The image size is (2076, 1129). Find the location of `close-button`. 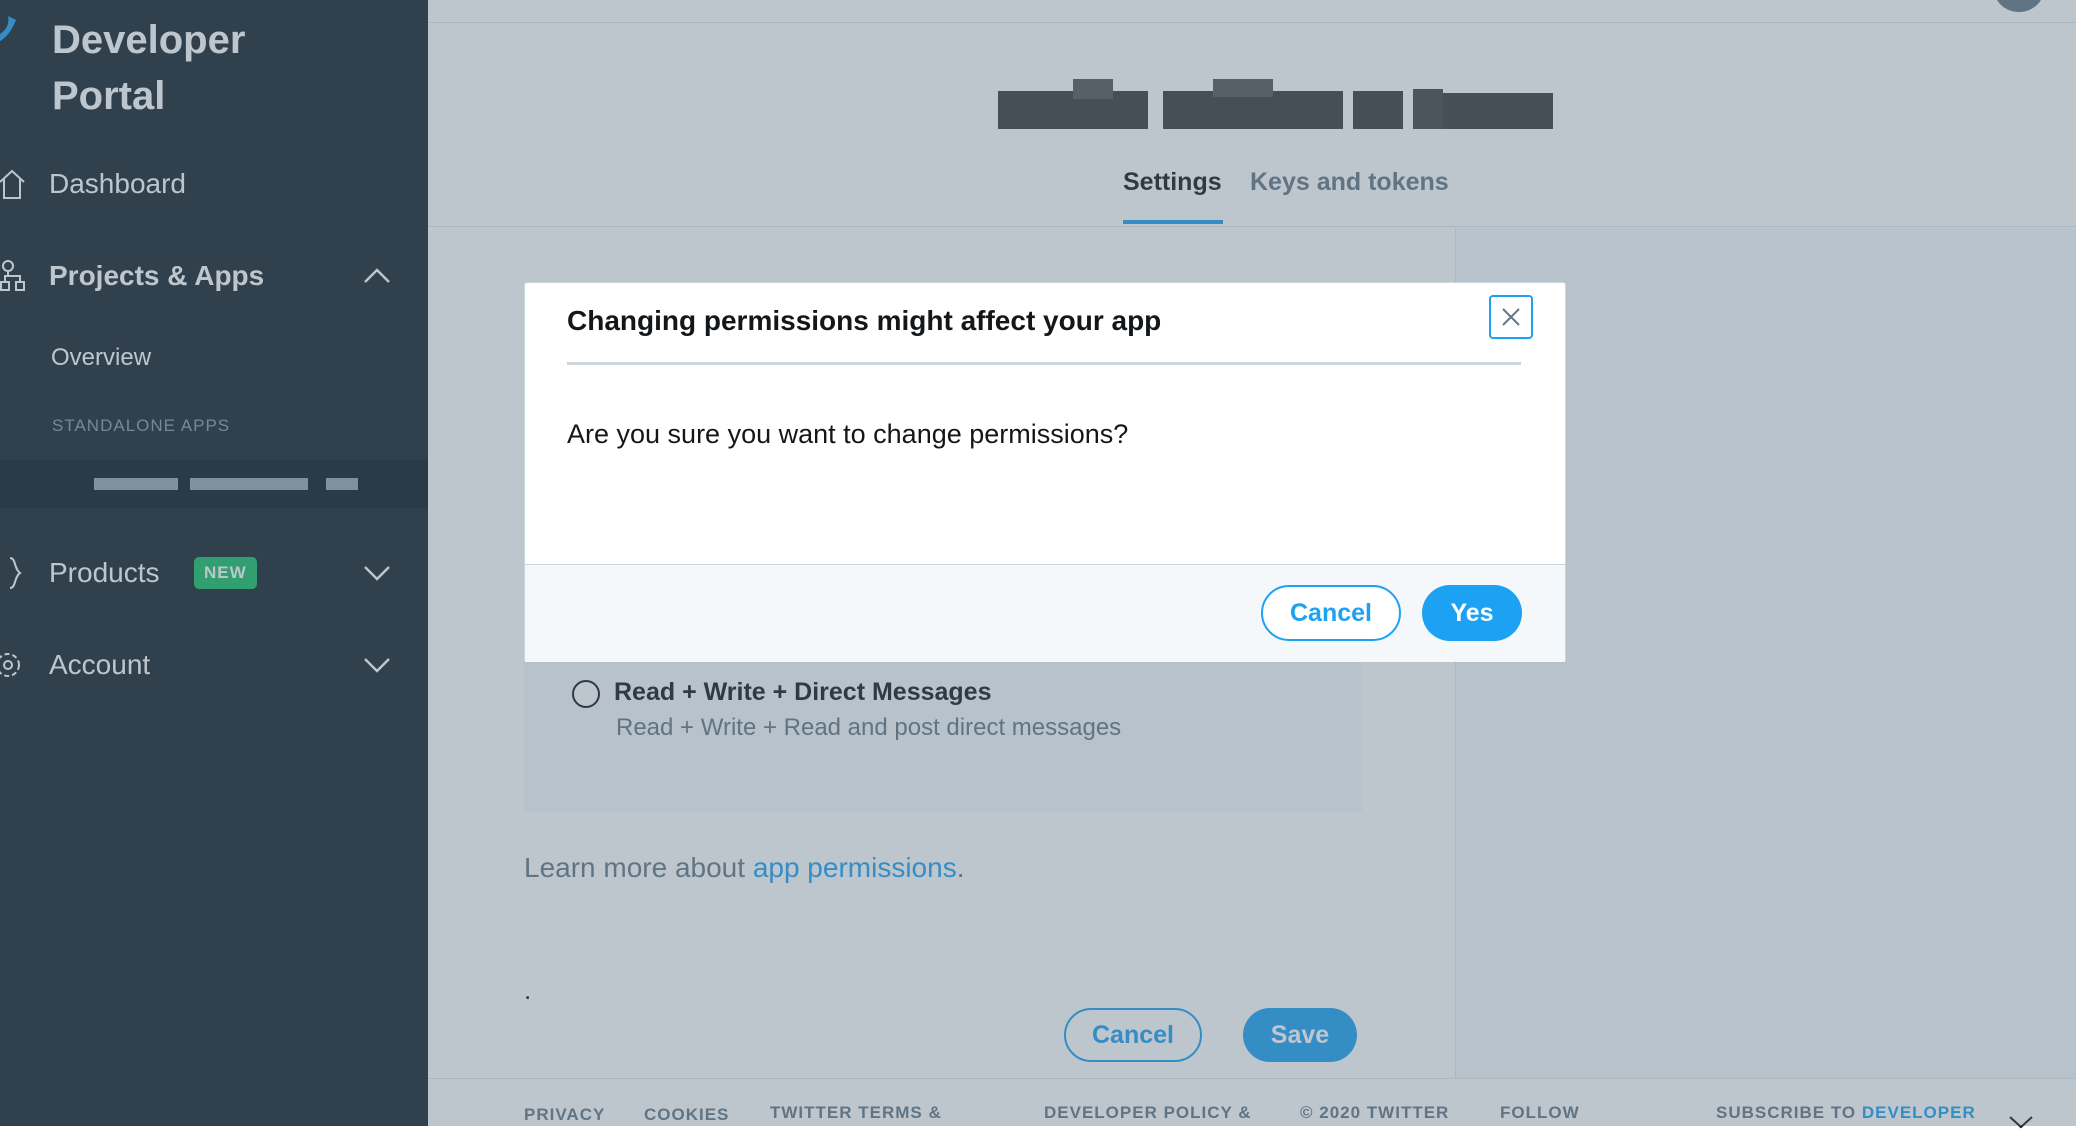

close-button is located at coordinates (1511, 317).